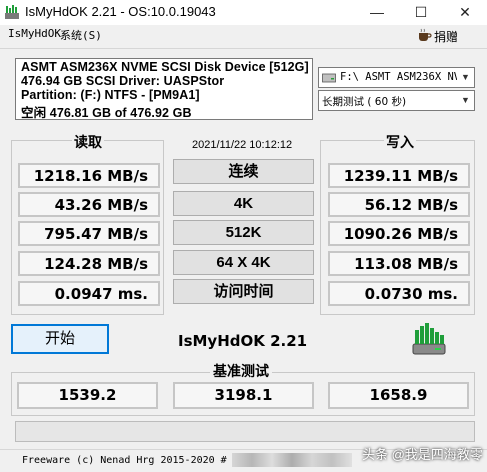 This screenshot has height=472, width=487. What do you see at coordinates (243, 48) in the screenshot?
I see `menu-separator` at bounding box center [243, 48].